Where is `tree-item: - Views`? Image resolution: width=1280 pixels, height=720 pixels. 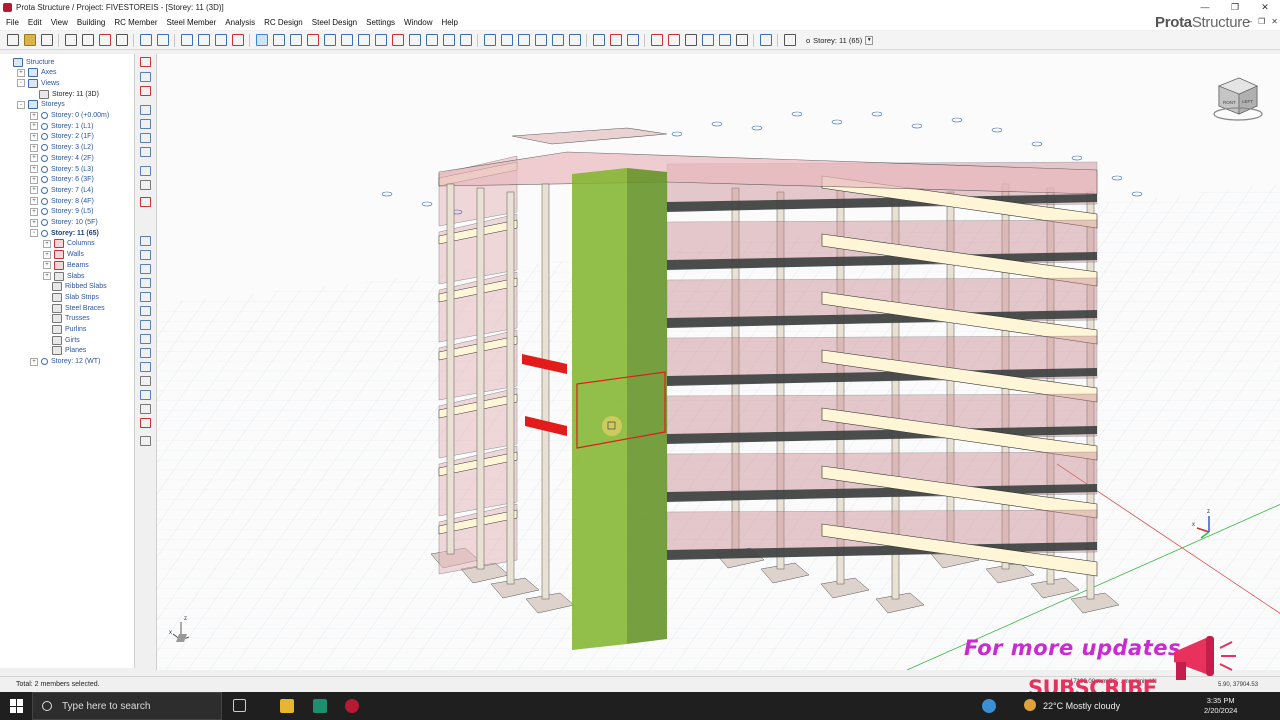 tree-item: - Views is located at coordinates (38, 83).